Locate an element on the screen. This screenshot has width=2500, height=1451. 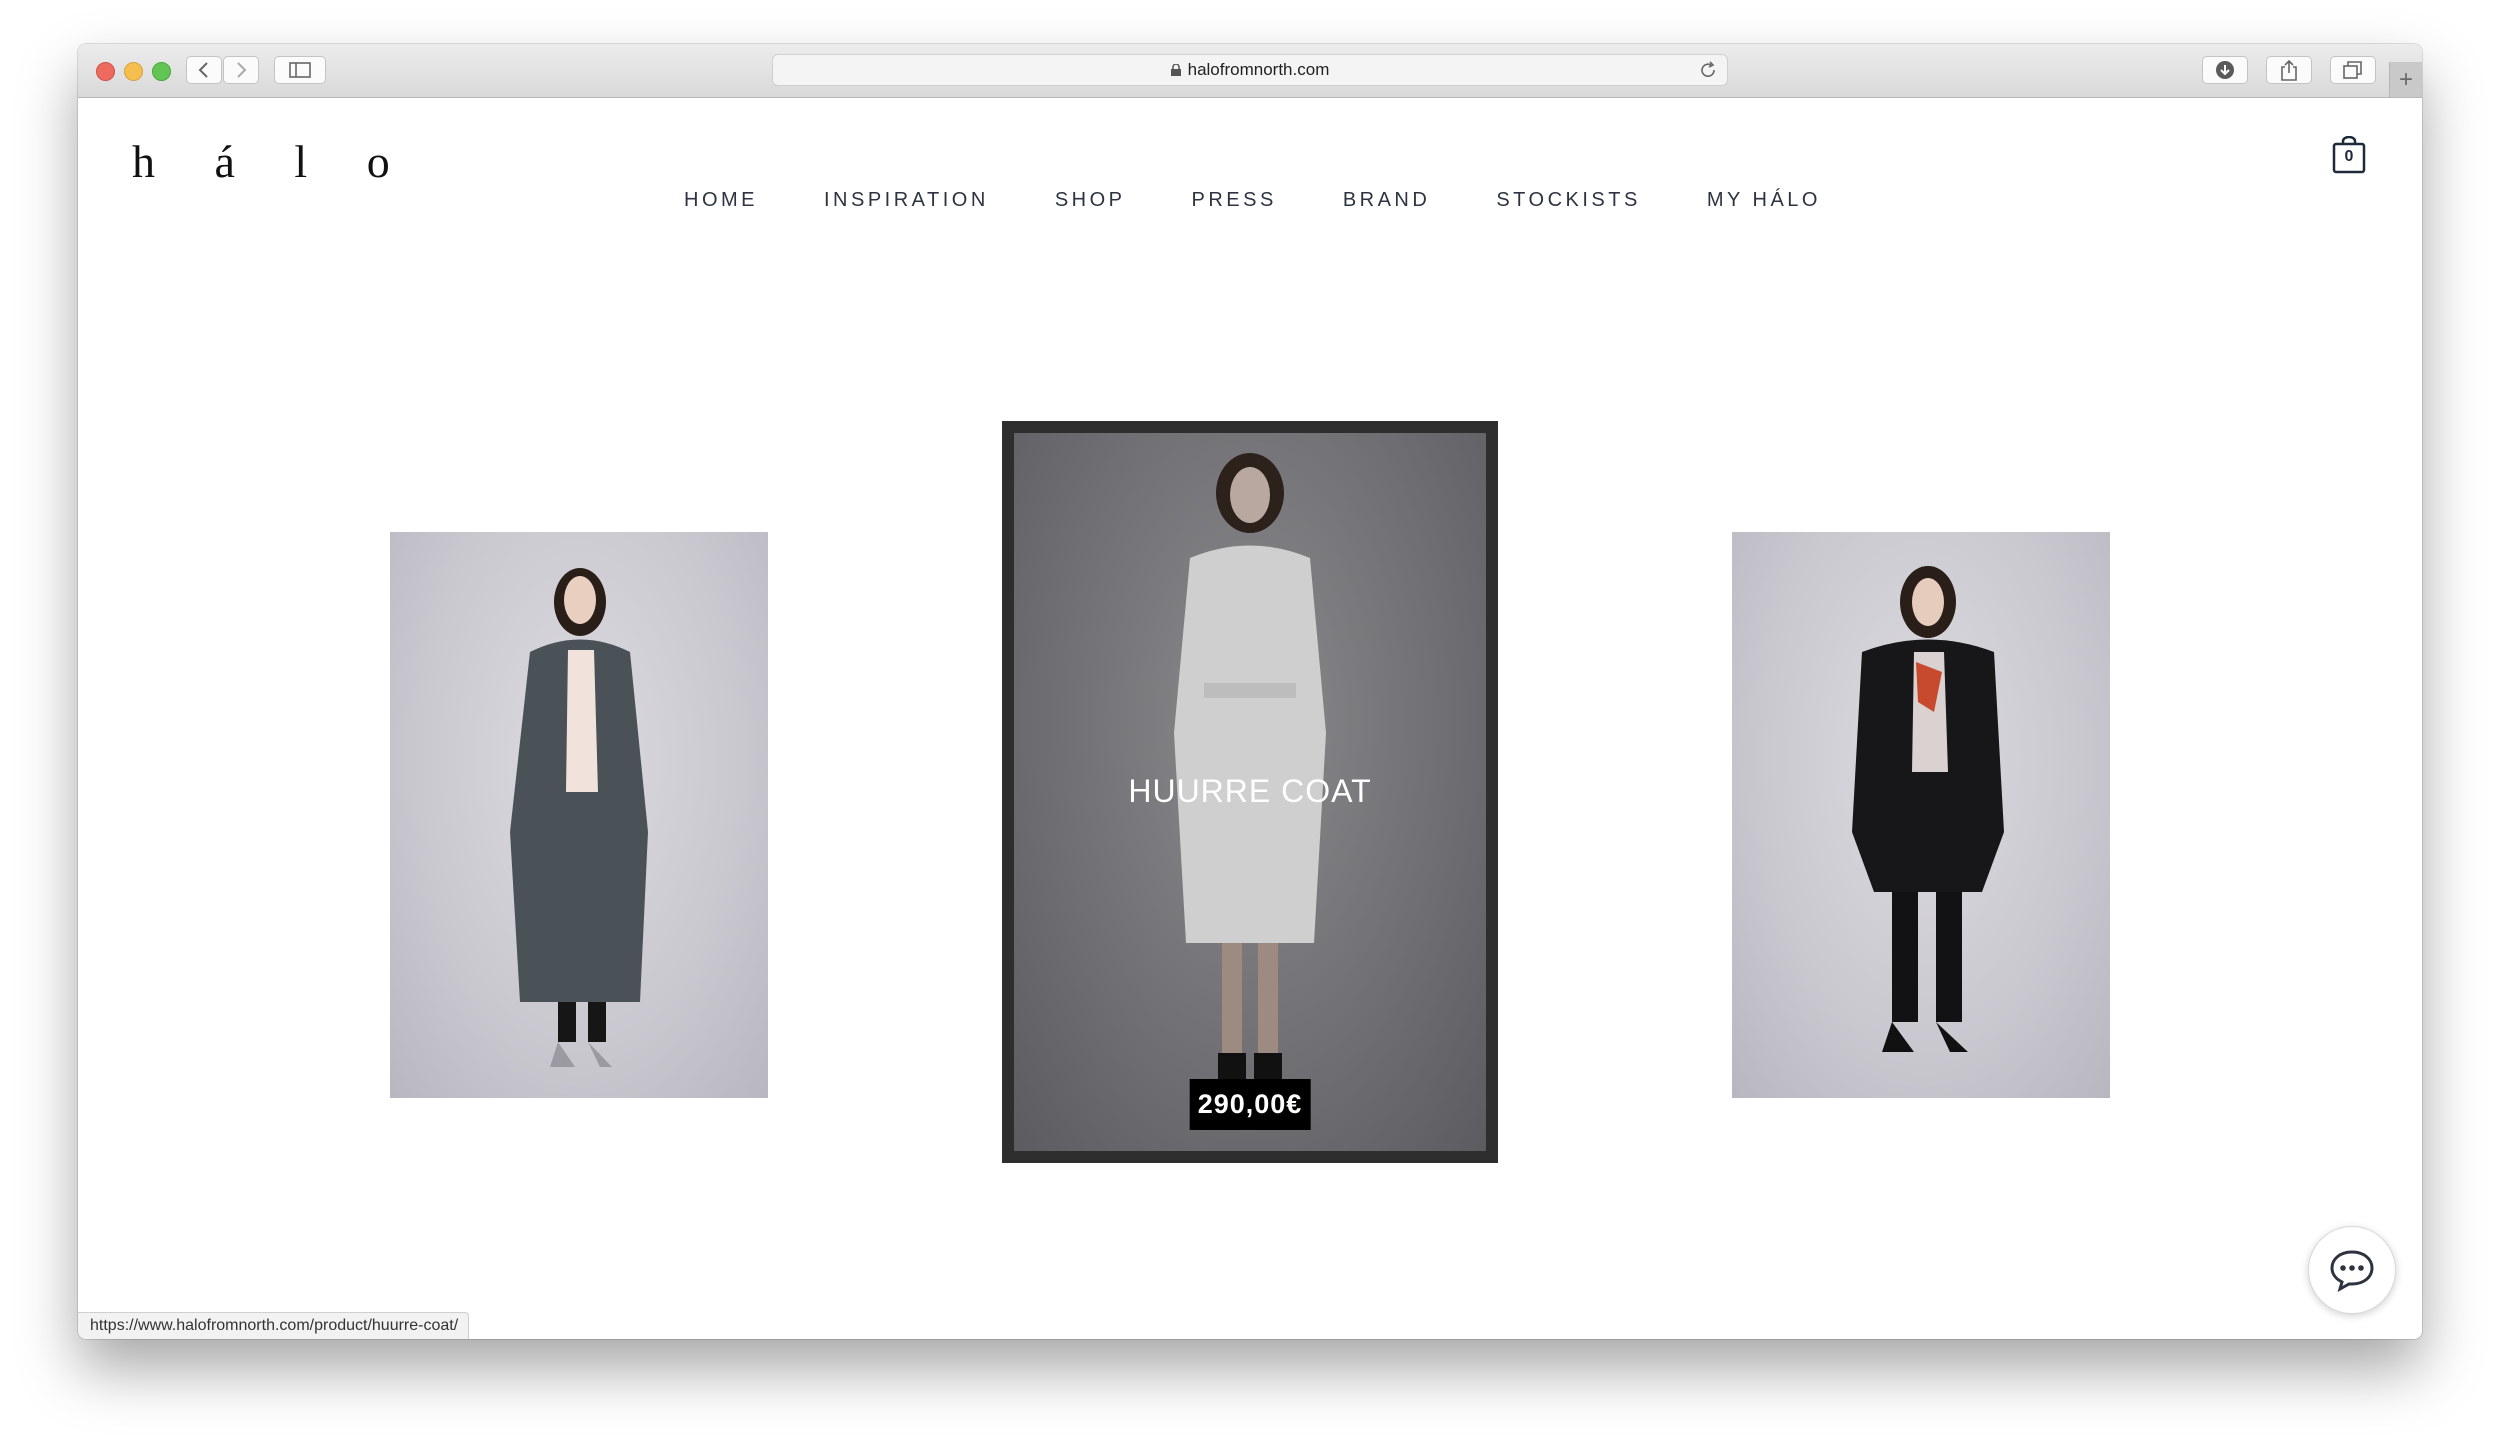
forward-icon is located at coordinates (242, 70).